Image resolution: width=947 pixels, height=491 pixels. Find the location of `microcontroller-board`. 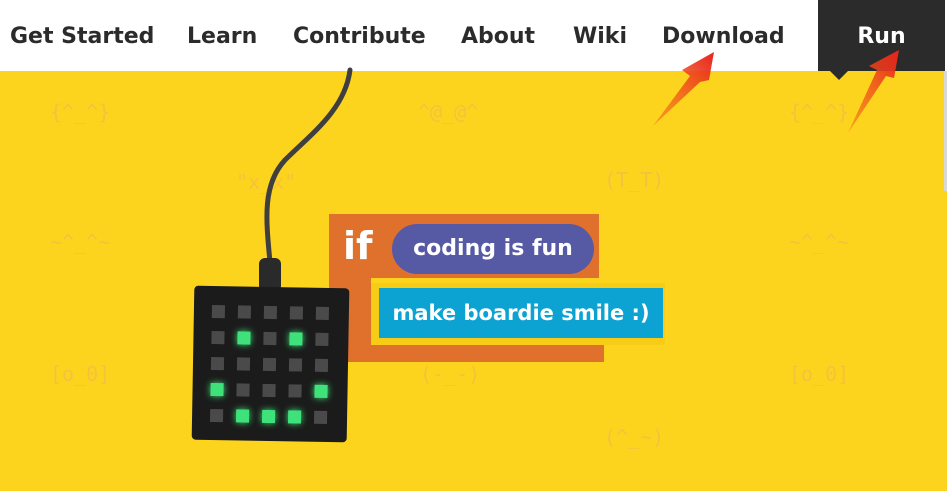

microcontroller-board is located at coordinates (270, 364).